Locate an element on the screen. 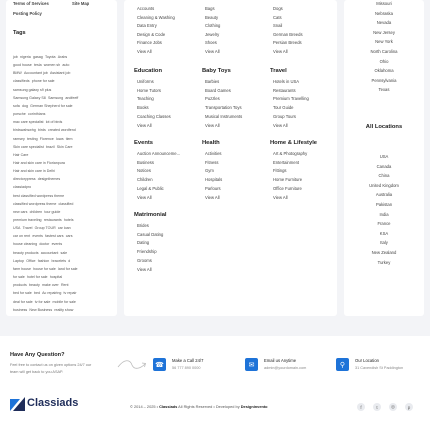 The width and height of the screenshot is (430, 430). category-link: Entertainment is located at coordinates (286, 162).